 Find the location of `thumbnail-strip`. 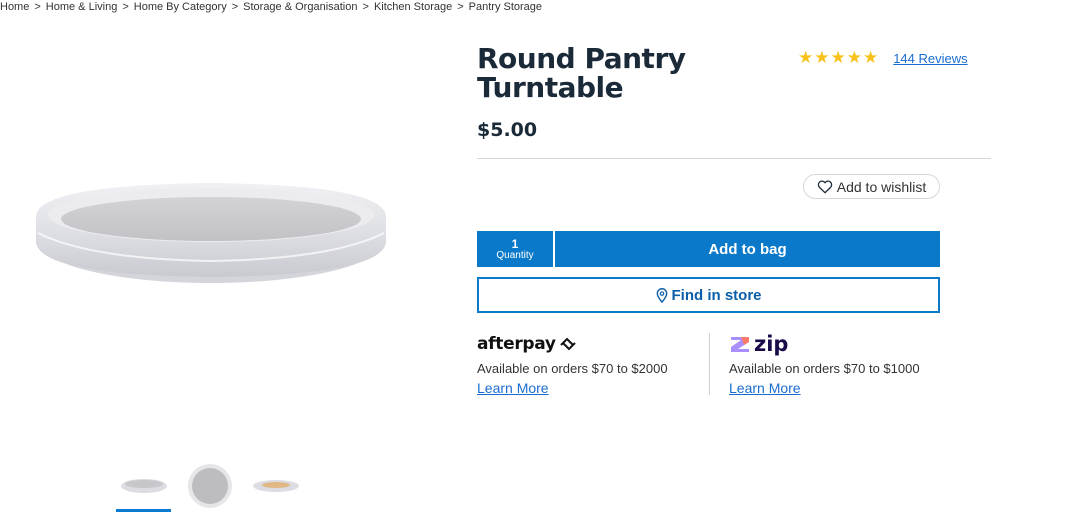

thumbnail-strip is located at coordinates (215, 486).